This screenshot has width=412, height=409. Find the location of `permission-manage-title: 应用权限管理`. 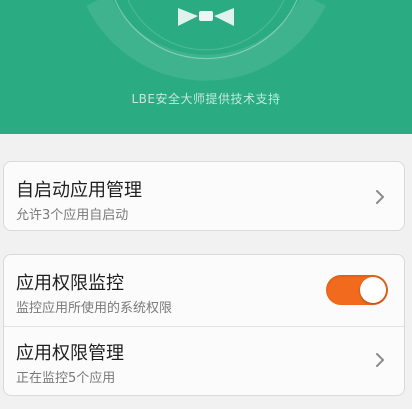

permission-manage-title: 应用权限管理 is located at coordinates (70, 353).